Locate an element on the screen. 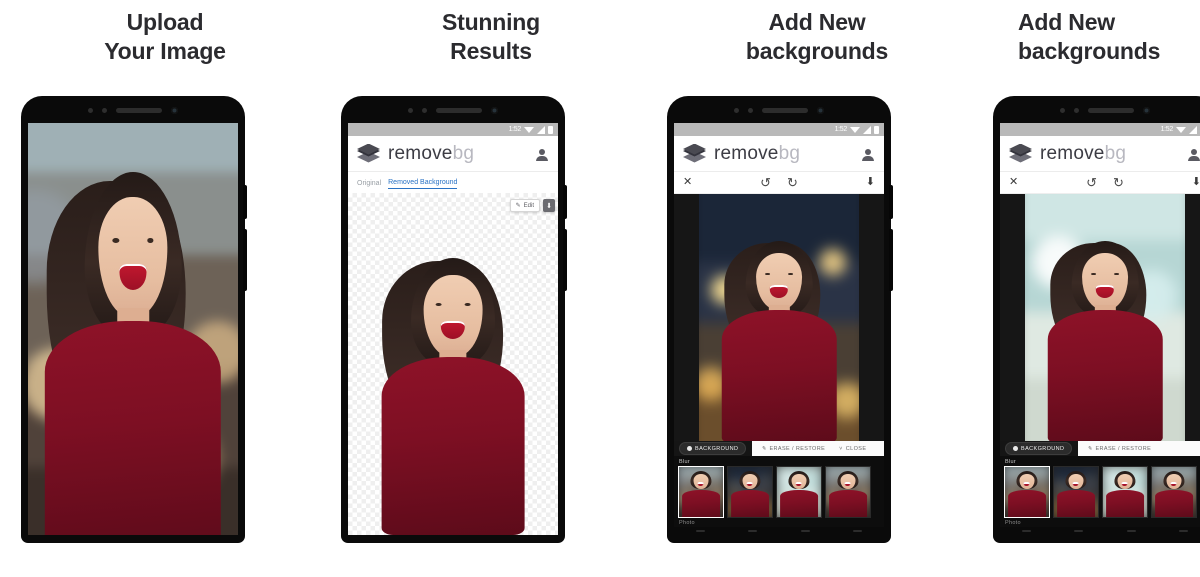  wifi-icon is located at coordinates (529, 129).